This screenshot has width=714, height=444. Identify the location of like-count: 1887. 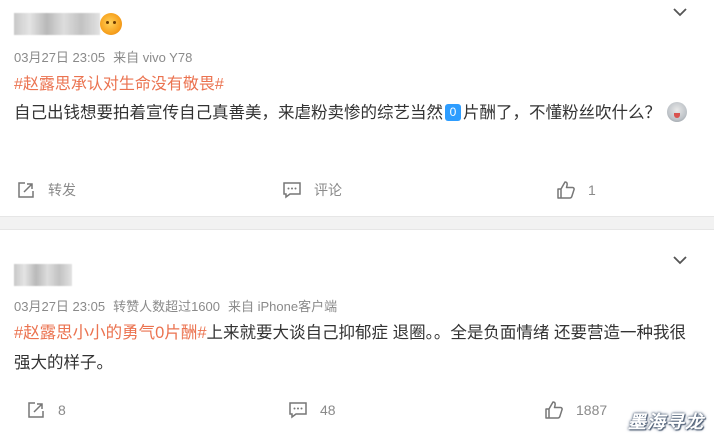
(592, 410).